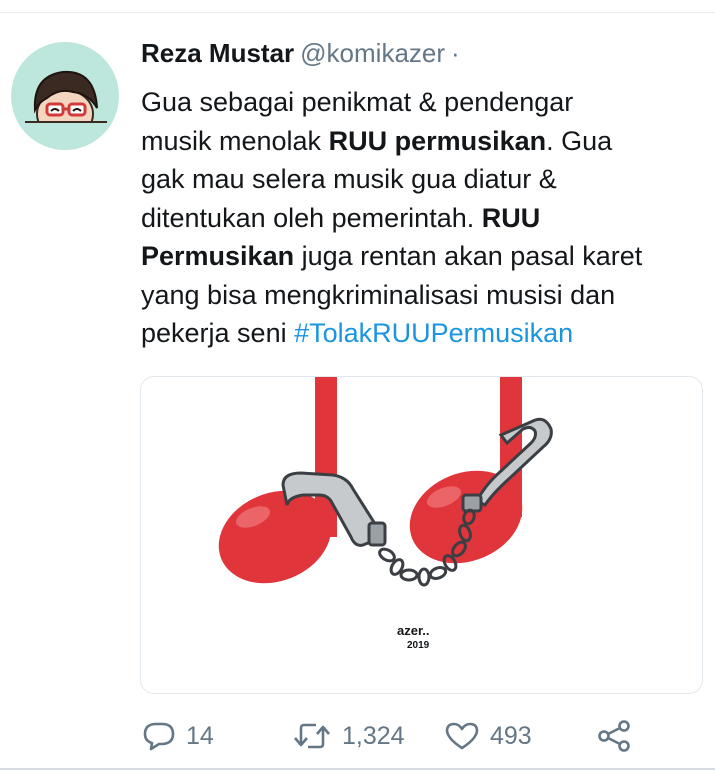 The height and width of the screenshot is (771, 715). I want to click on tweet-line: yang bisa mengkriminalisasi musisi dan, so click(378, 294).